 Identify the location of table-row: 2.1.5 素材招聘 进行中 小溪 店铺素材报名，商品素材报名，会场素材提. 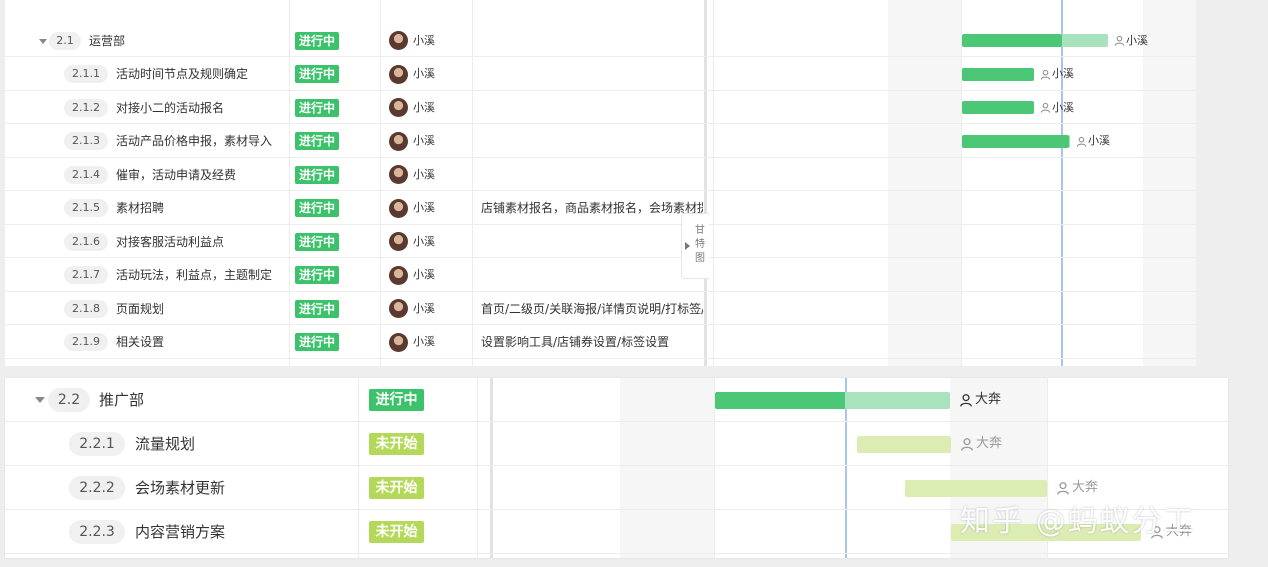
(600, 208).